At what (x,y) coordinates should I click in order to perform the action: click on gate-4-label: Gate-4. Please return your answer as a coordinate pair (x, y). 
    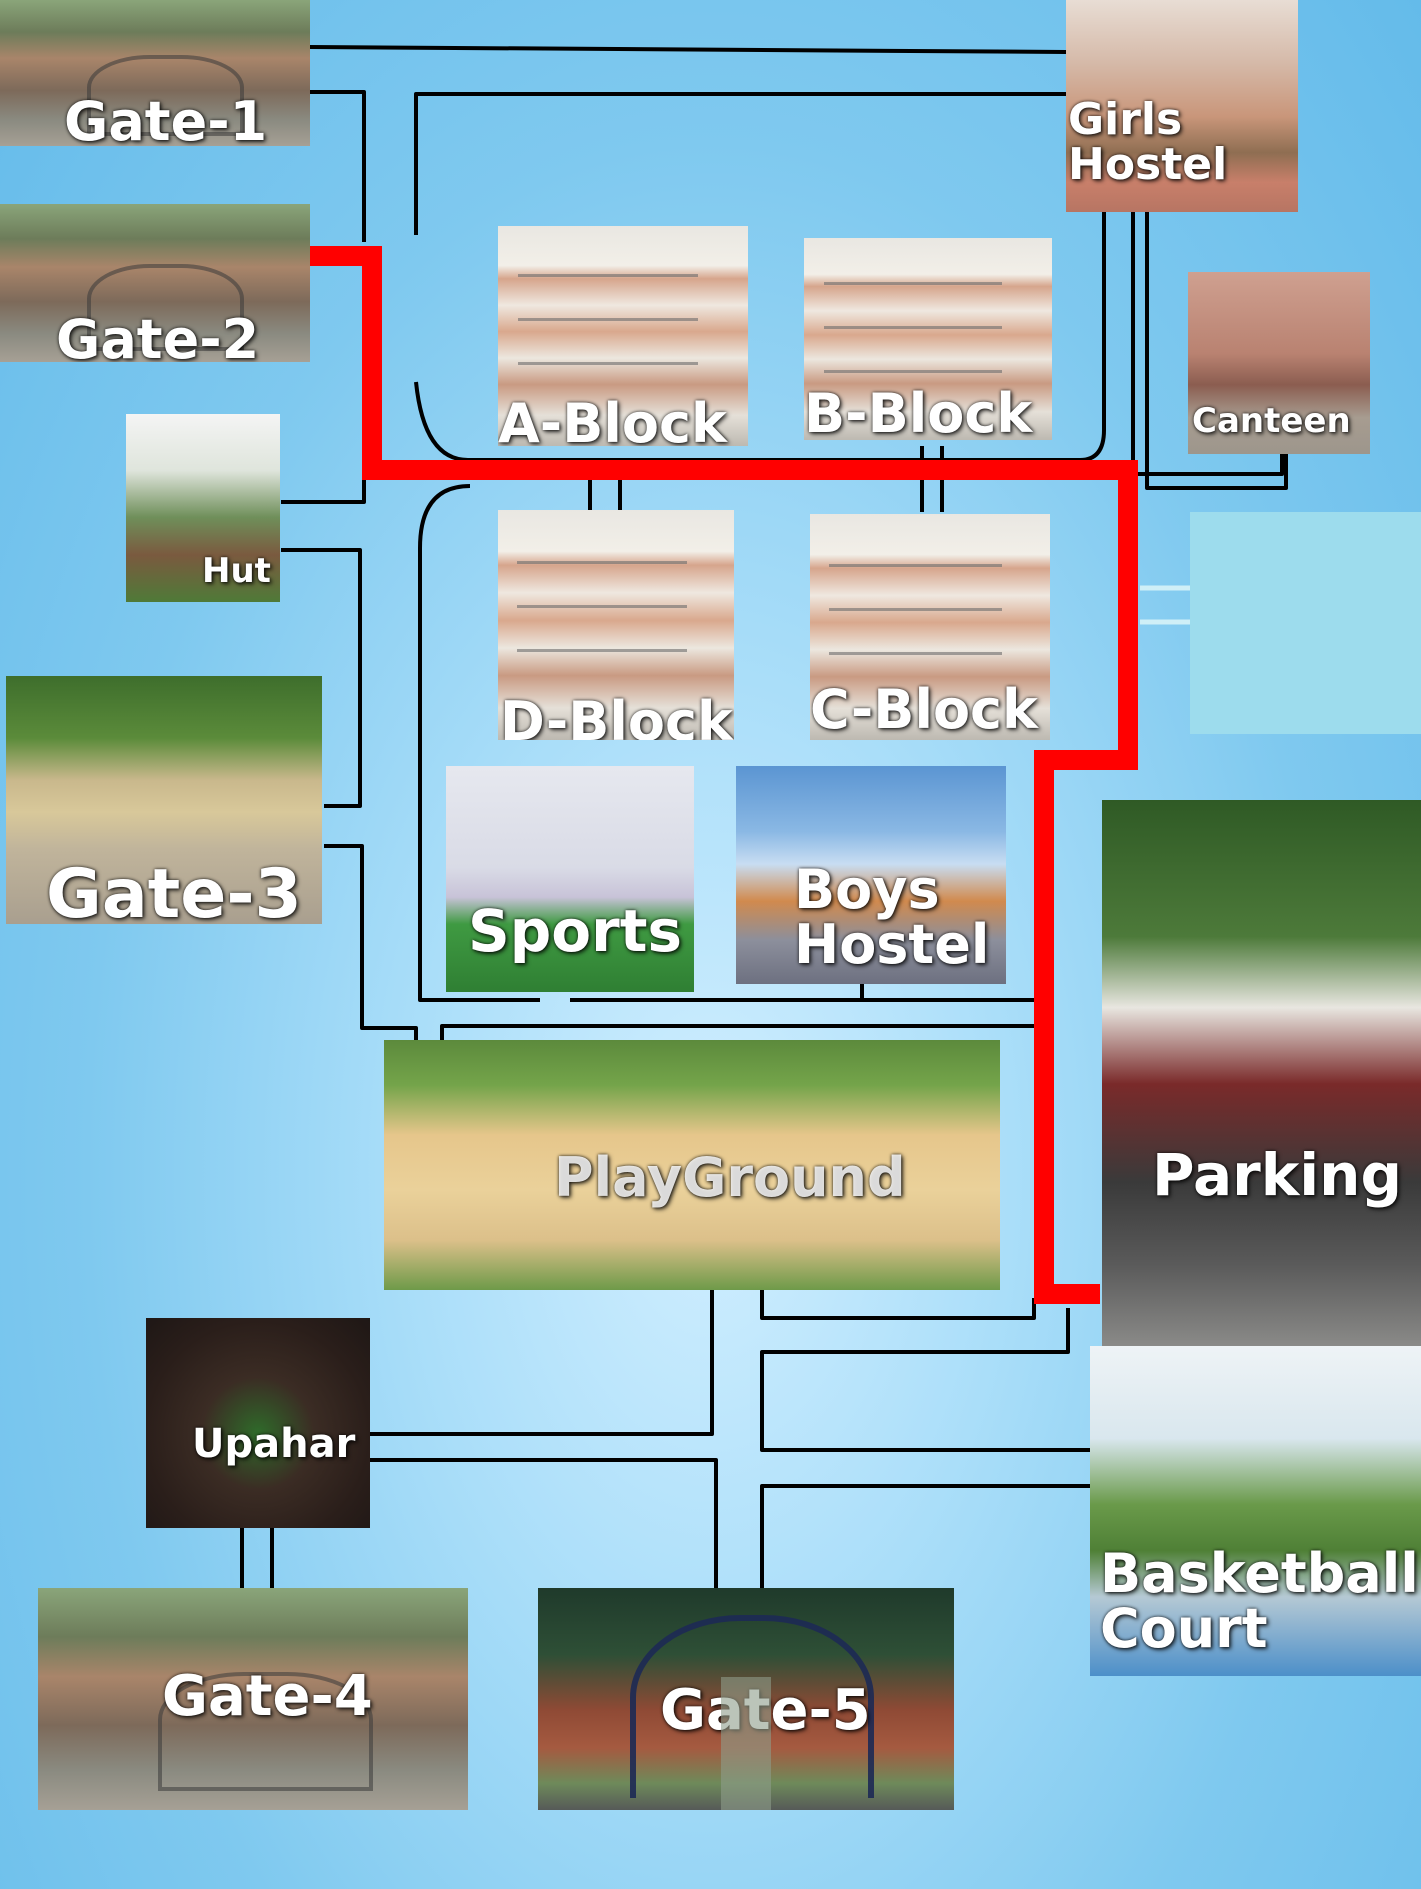
    Looking at the image, I should click on (267, 1696).